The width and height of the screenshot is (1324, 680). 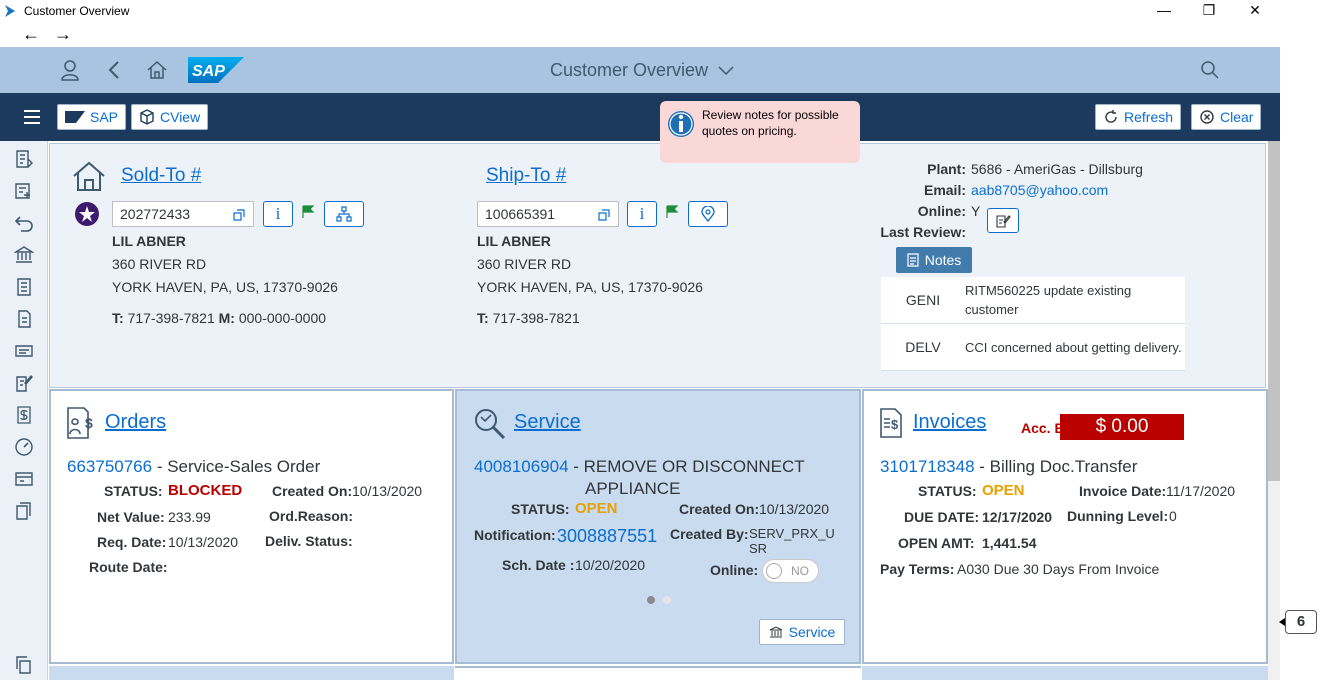 I want to click on notes-button: Notes, so click(x=934, y=260).